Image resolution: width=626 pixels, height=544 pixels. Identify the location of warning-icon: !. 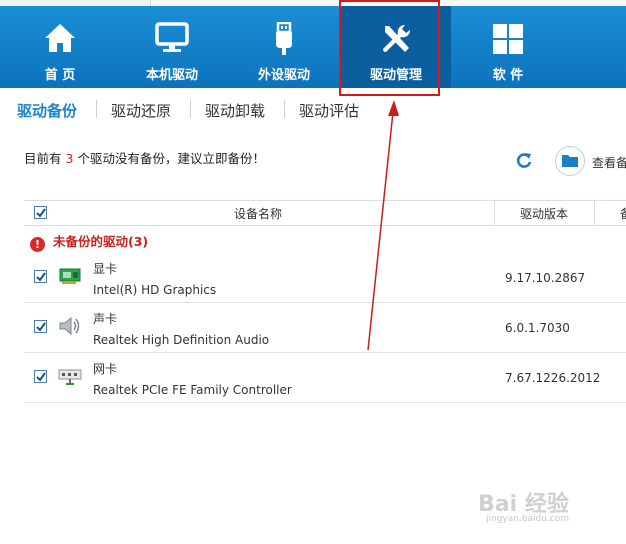
(37, 244).